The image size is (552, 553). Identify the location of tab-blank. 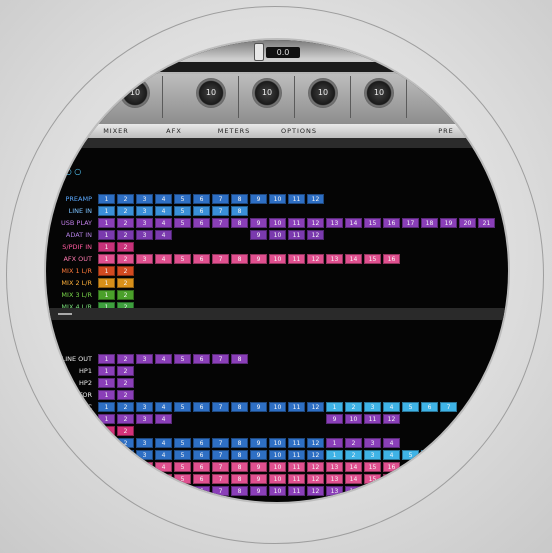
(369, 131).